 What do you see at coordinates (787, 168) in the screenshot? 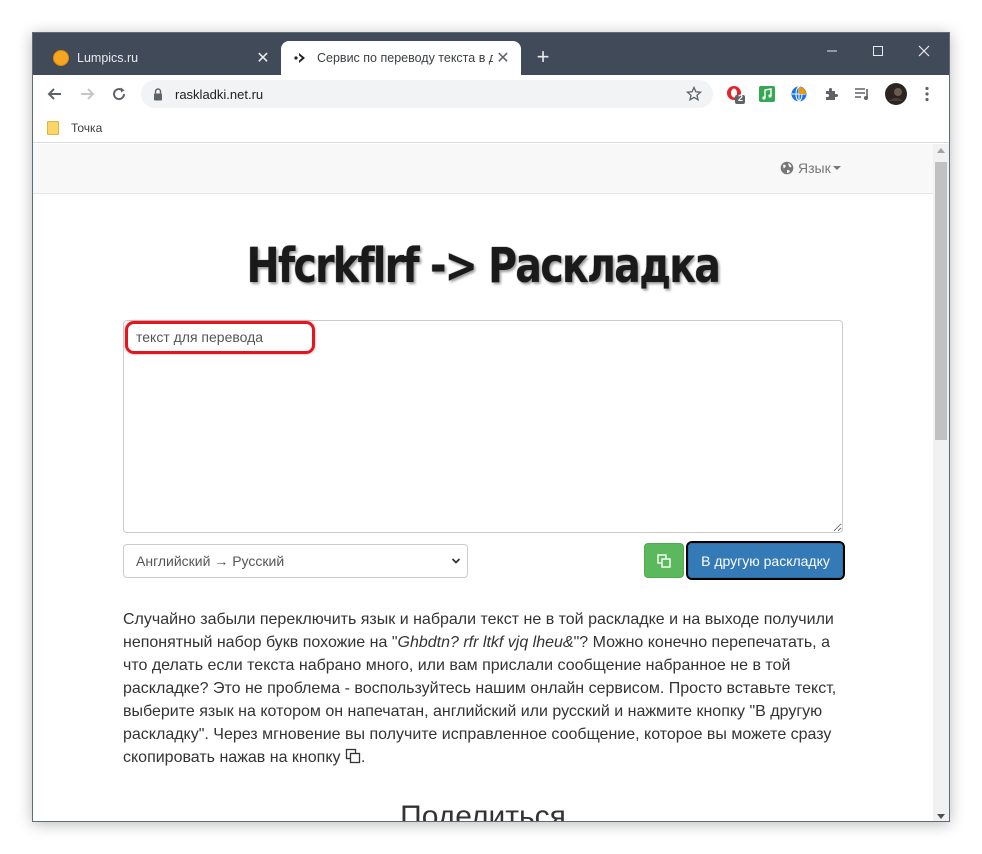
I see `globe-icon` at bounding box center [787, 168].